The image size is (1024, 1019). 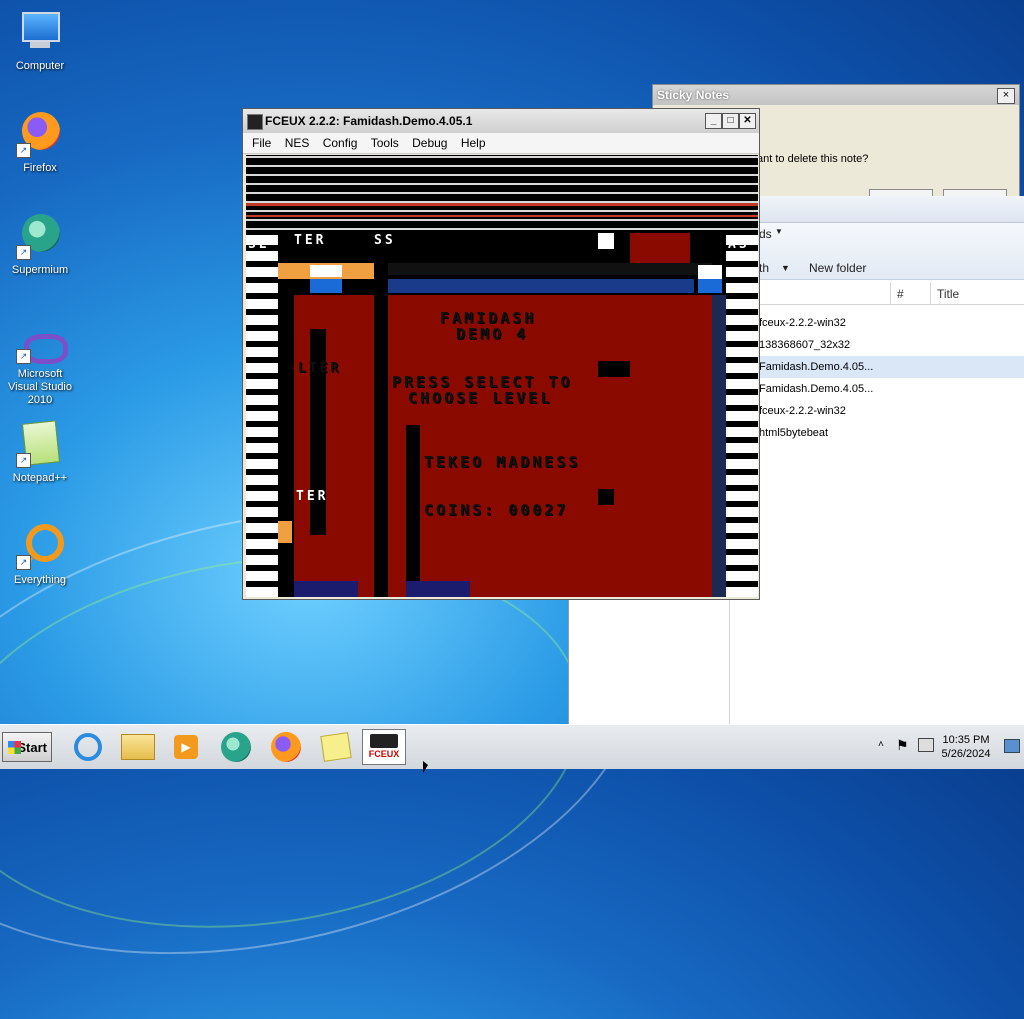 What do you see at coordinates (805, 345) in the screenshot?
I see `file-name: 138368607_32x32` at bounding box center [805, 345].